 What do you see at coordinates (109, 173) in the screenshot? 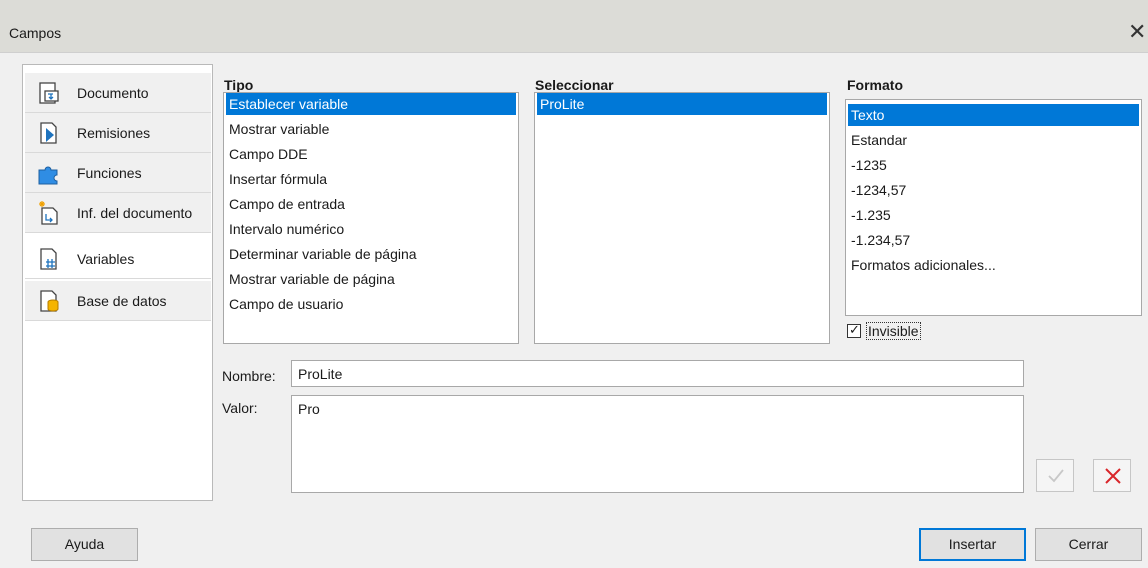
I see `tab-label: Funciones` at bounding box center [109, 173].